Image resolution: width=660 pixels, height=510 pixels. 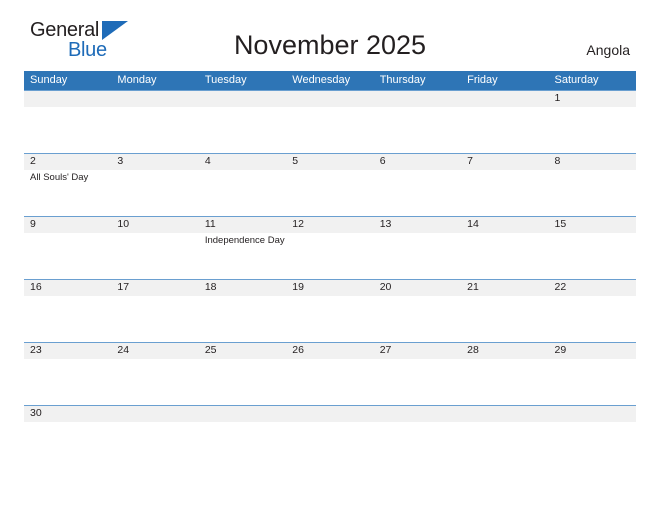 What do you see at coordinates (242, 288) in the screenshot?
I see `day-number: 18` at bounding box center [242, 288].